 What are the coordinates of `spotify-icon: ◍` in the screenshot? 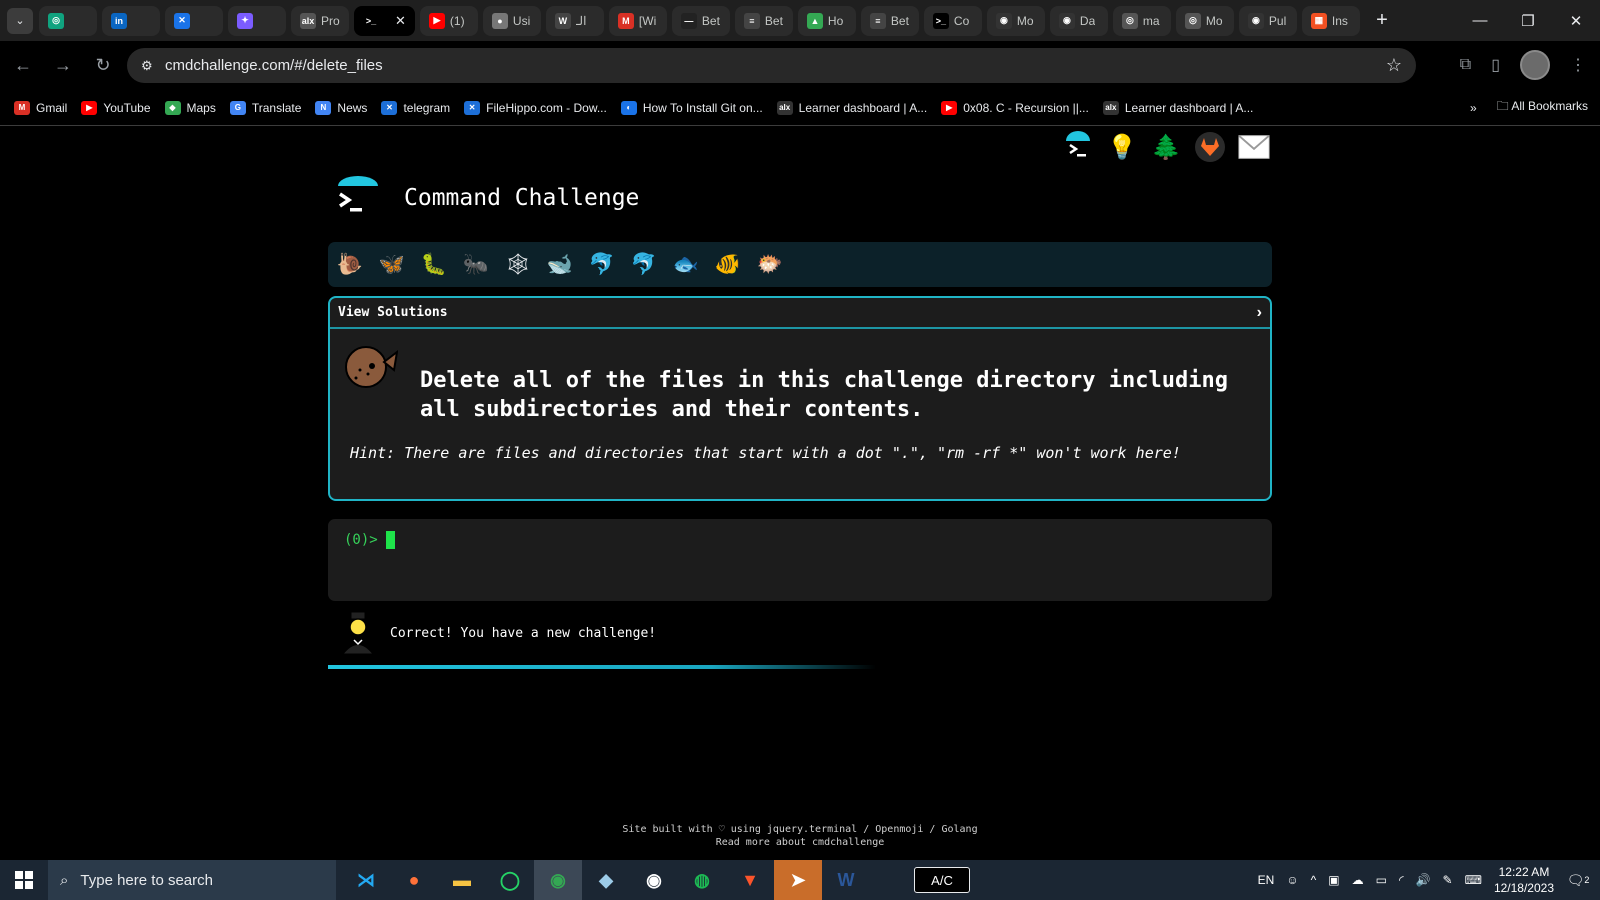 It's located at (702, 880).